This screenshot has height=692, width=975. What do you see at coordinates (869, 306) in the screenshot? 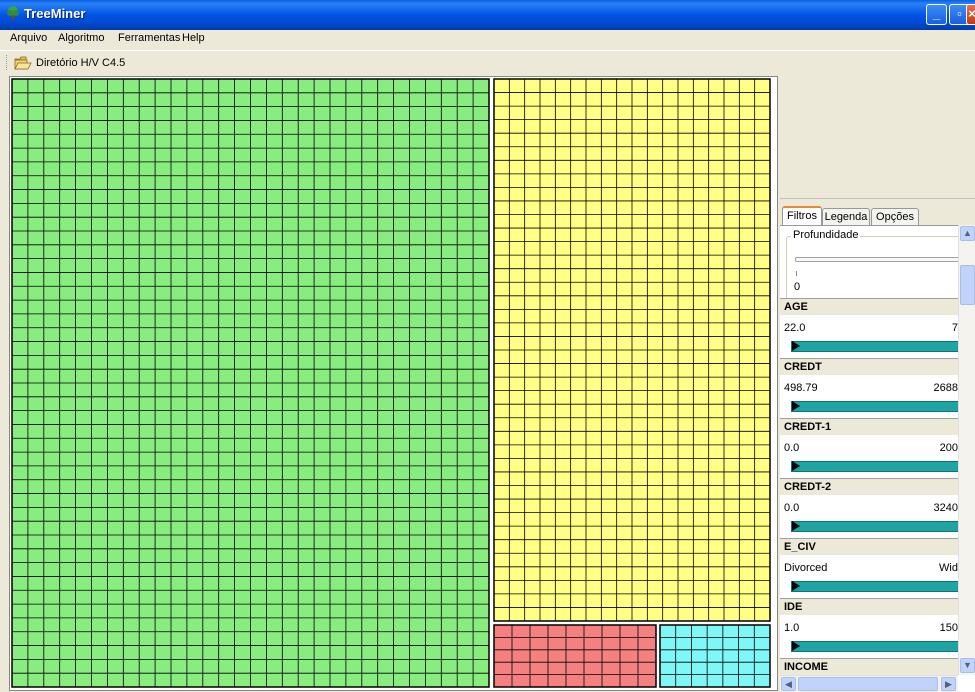
I see `filter-header: AGE` at bounding box center [869, 306].